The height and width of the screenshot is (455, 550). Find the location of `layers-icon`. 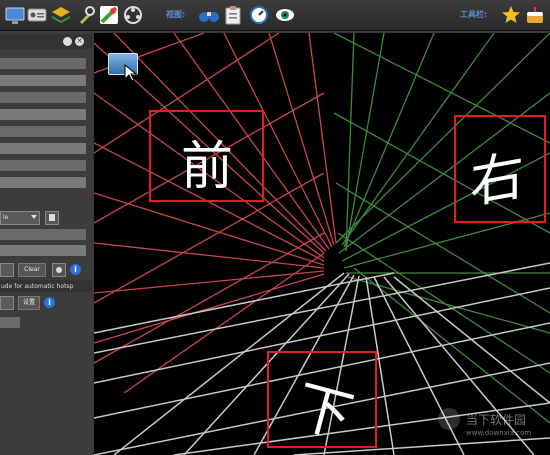

layers-icon is located at coordinates (61, 15).